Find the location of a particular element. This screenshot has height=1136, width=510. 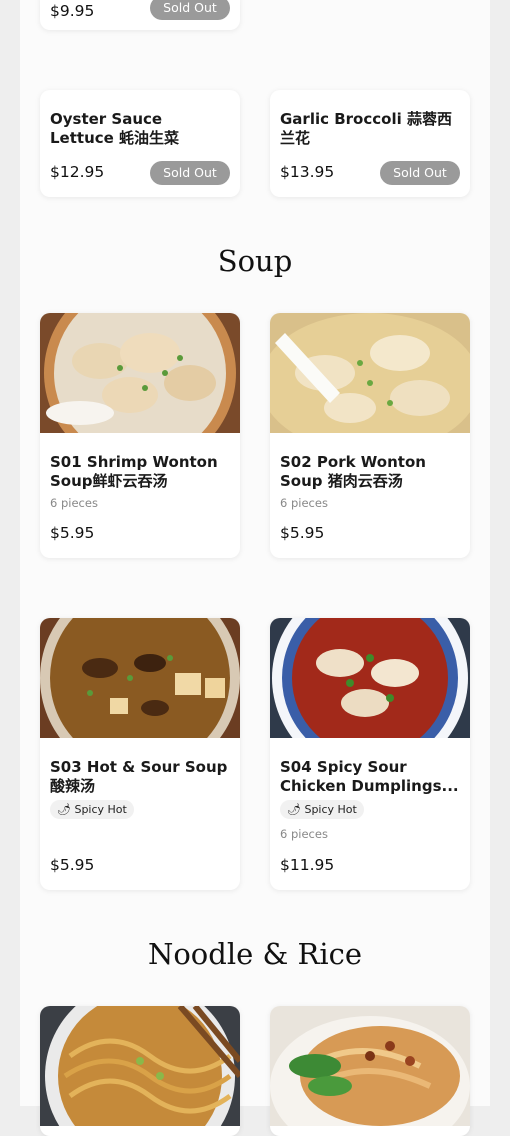

noodles-greens-image is located at coordinates (370, 1066).